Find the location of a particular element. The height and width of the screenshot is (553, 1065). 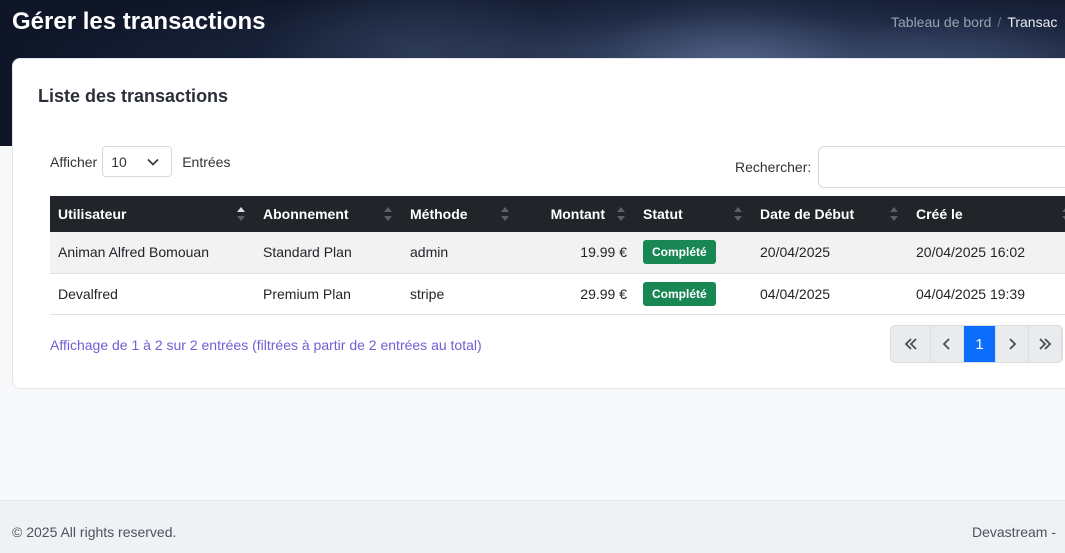

cell-plan: Standard Plan is located at coordinates (328, 253).